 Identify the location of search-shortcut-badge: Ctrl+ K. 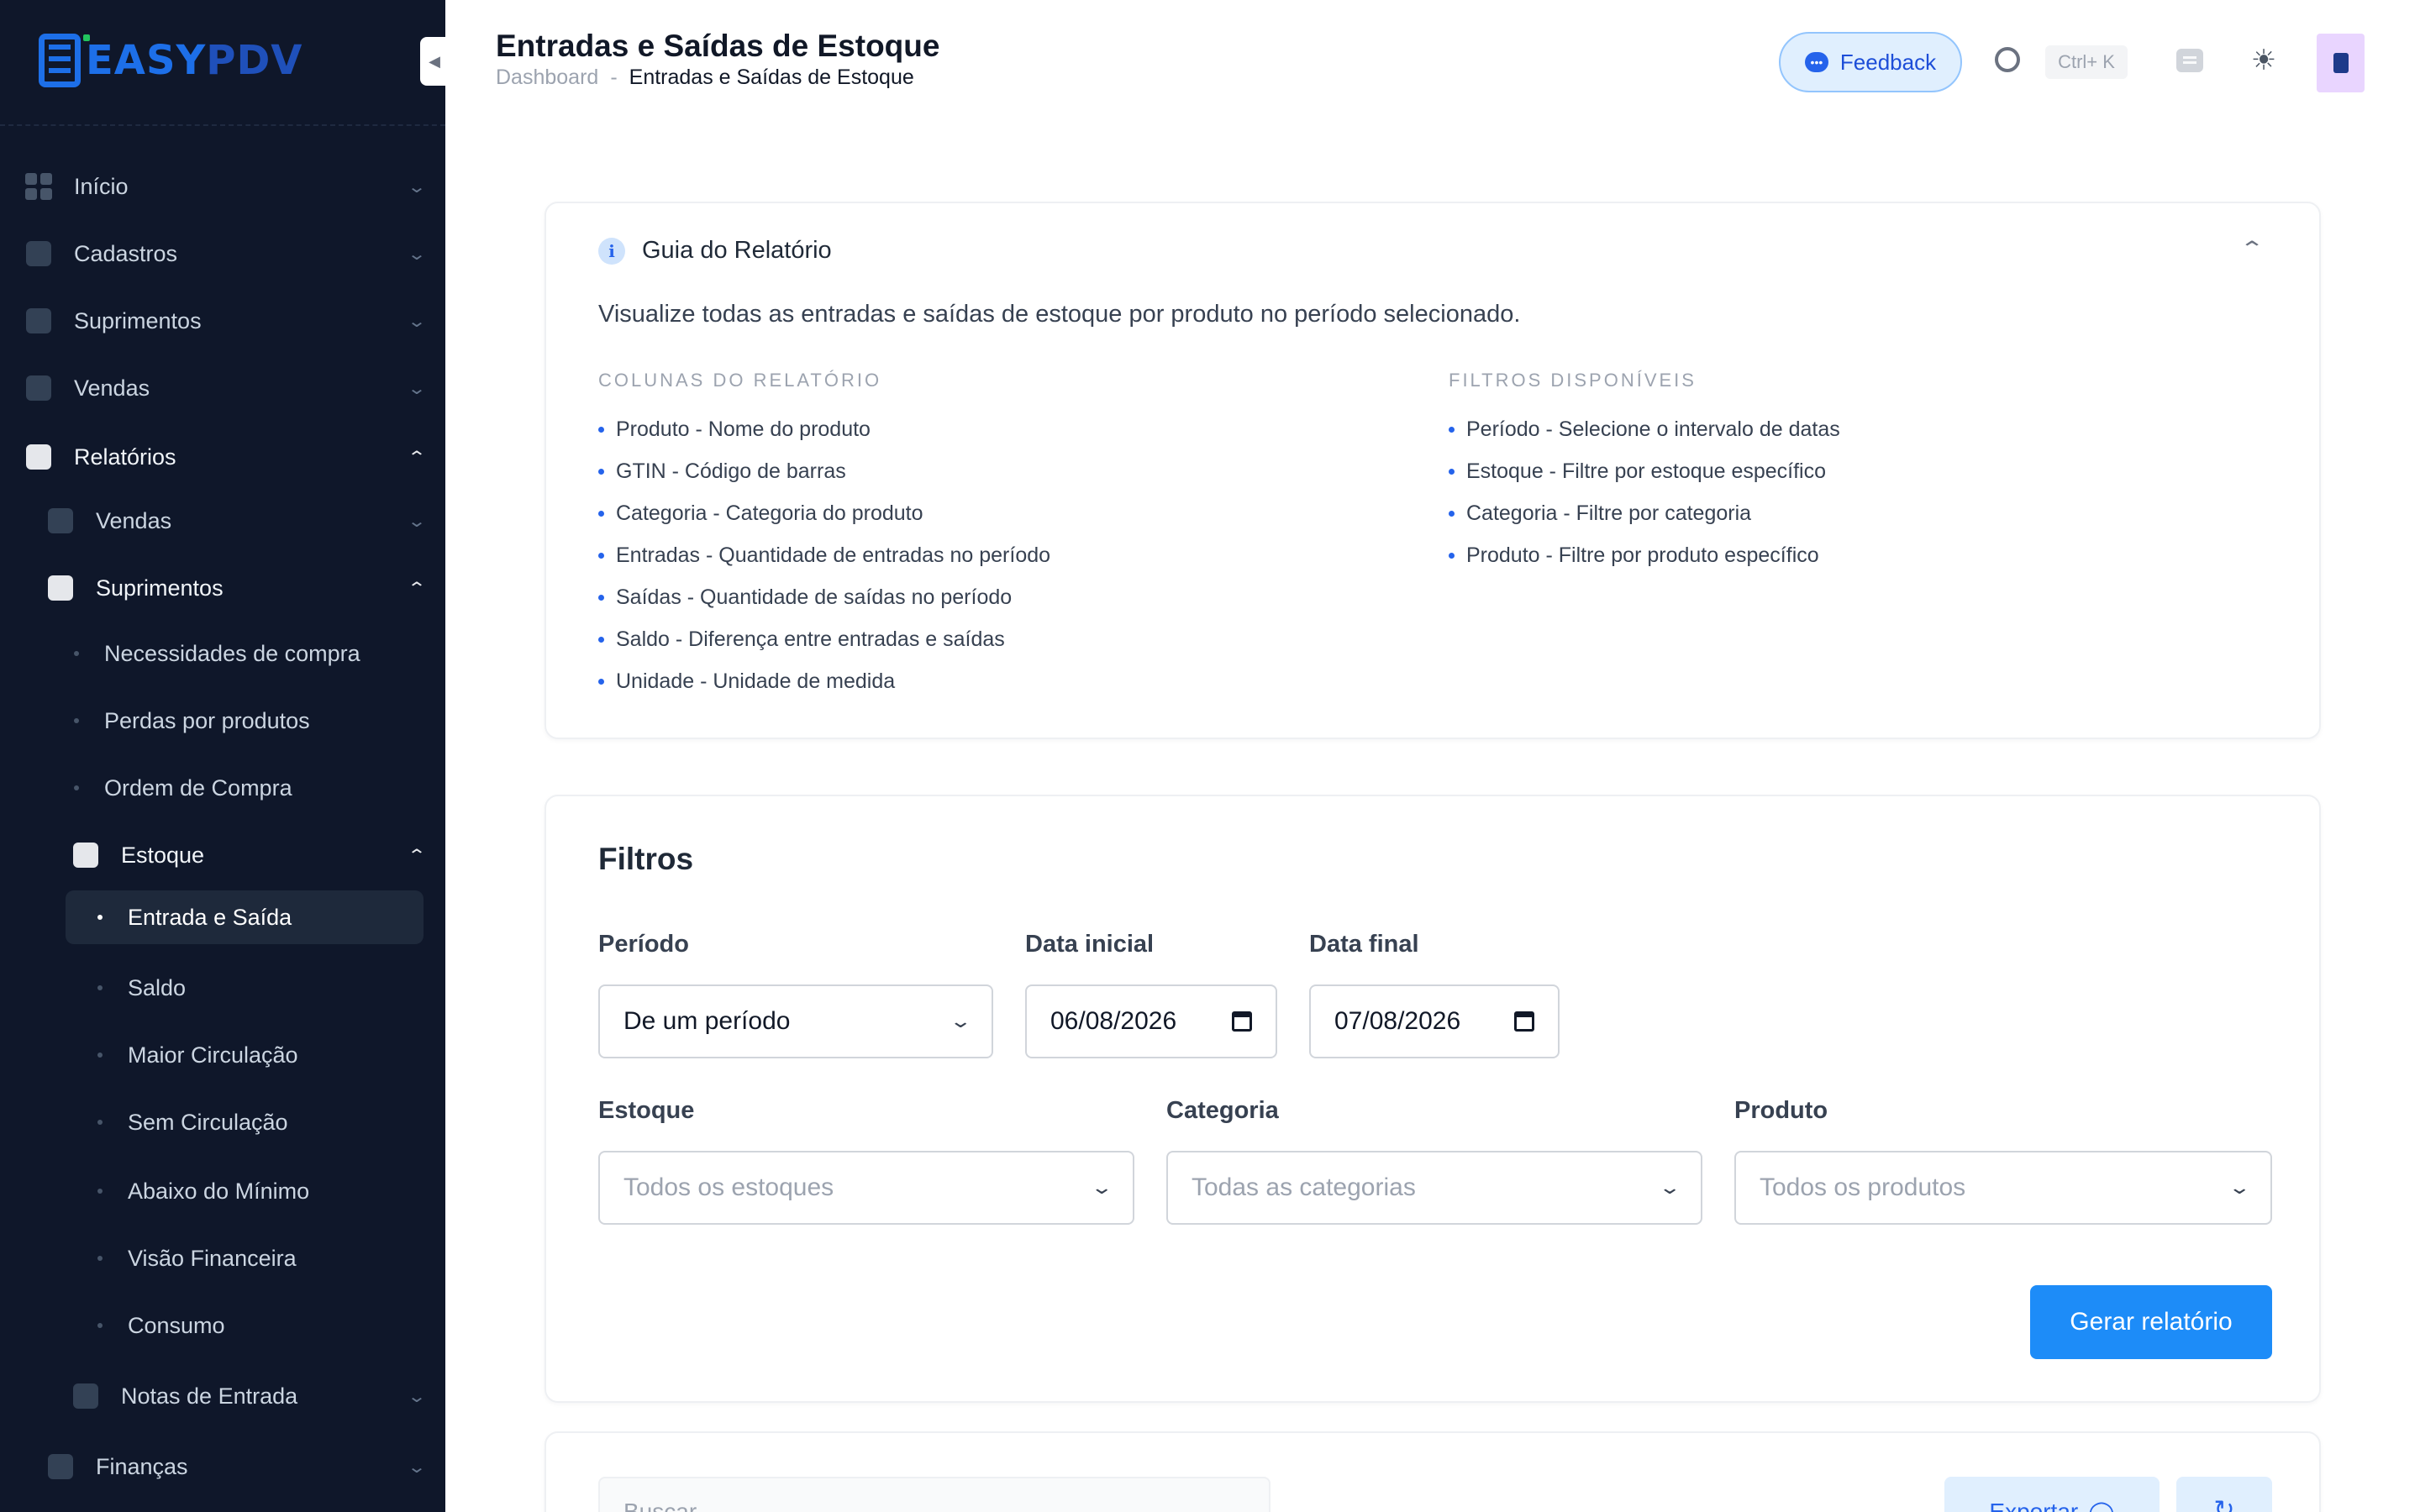
(2086, 62).